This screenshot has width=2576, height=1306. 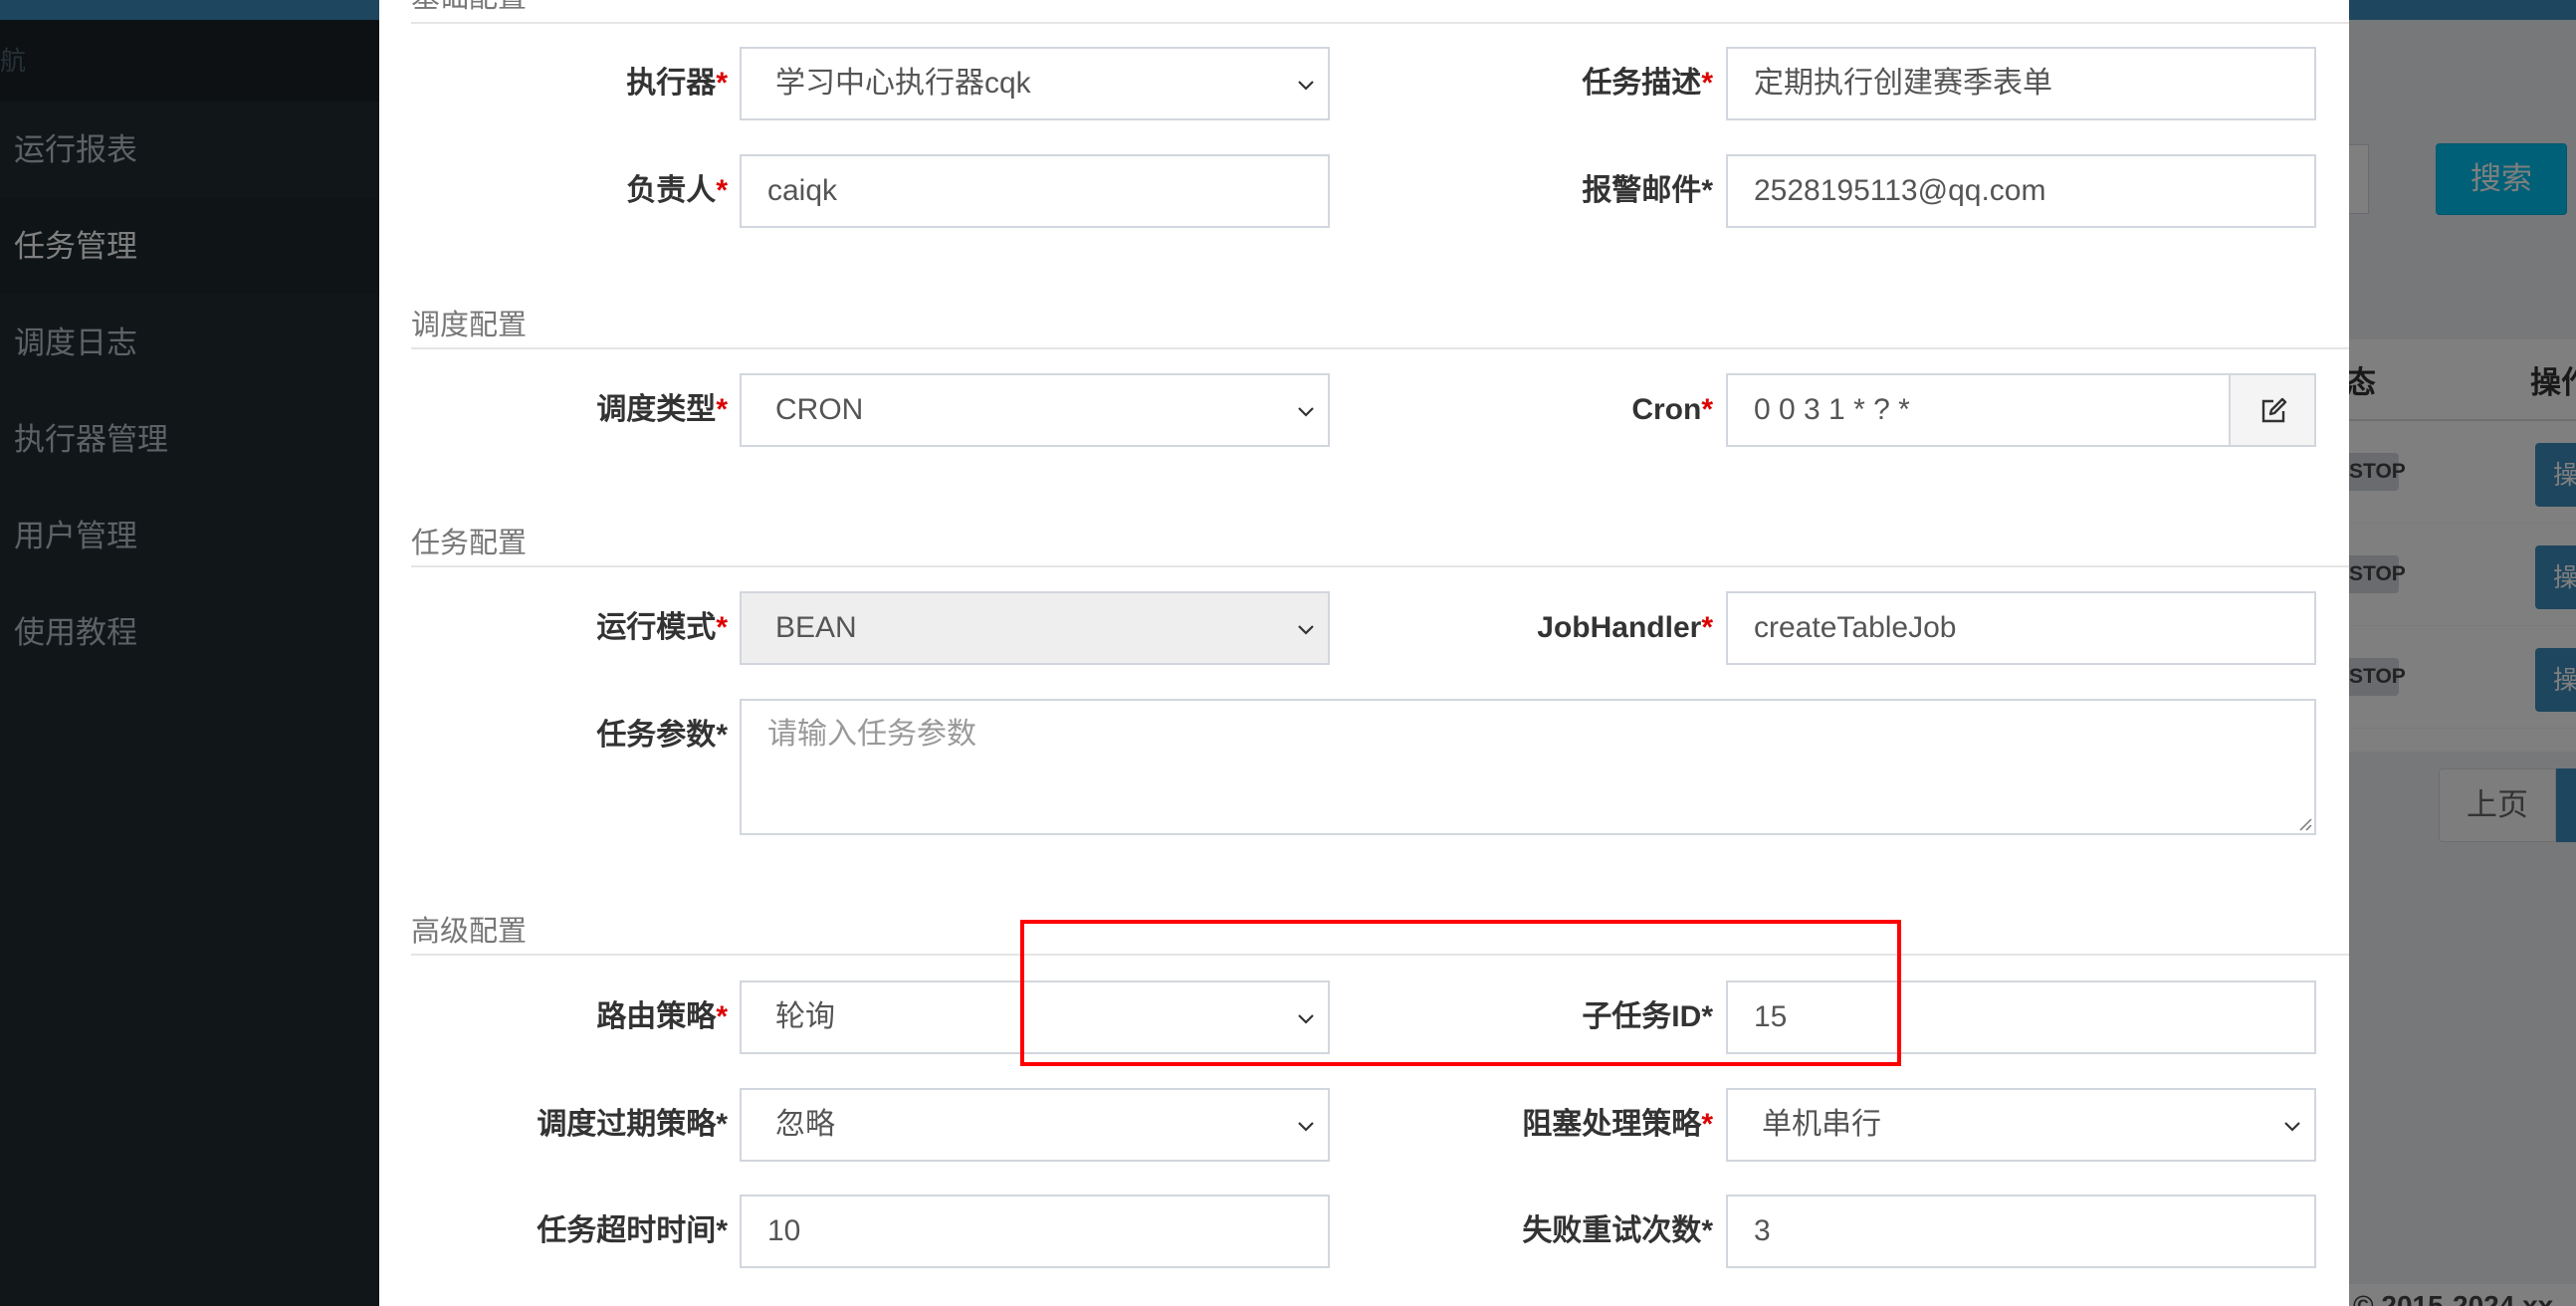 What do you see at coordinates (2021, 191) in the screenshot?
I see `alarm-email-input: 2528195113@qq.com` at bounding box center [2021, 191].